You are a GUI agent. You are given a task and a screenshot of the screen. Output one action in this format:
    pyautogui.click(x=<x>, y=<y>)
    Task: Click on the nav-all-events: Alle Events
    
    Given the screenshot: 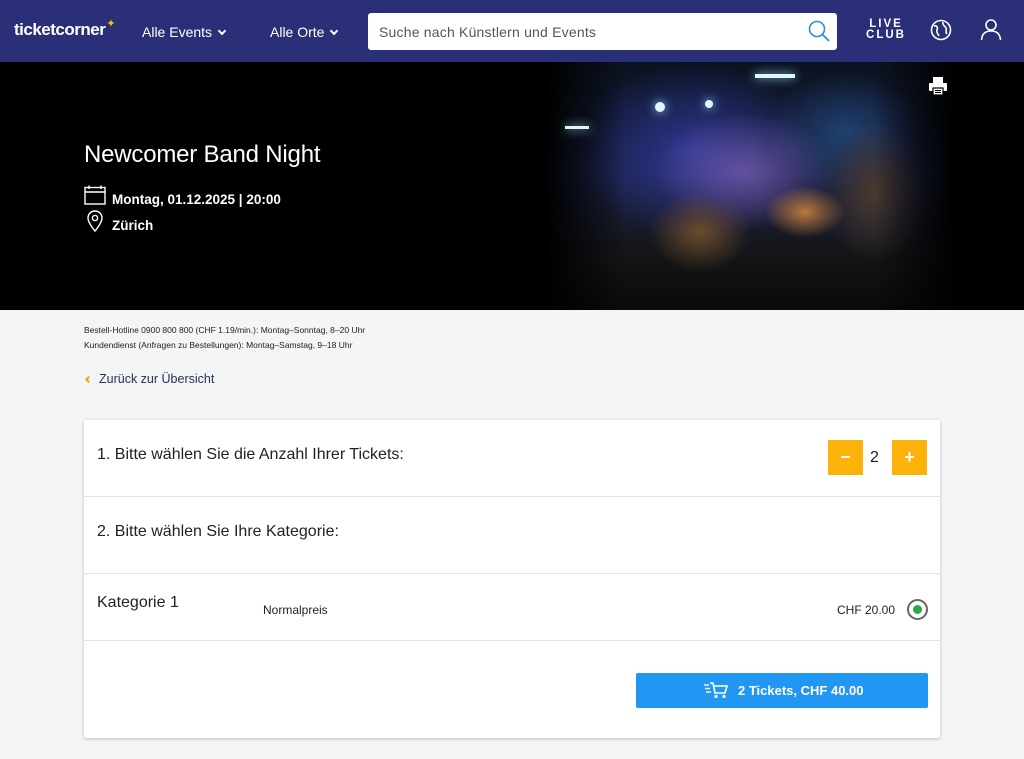 What is the action you would take?
    pyautogui.click(x=184, y=32)
    